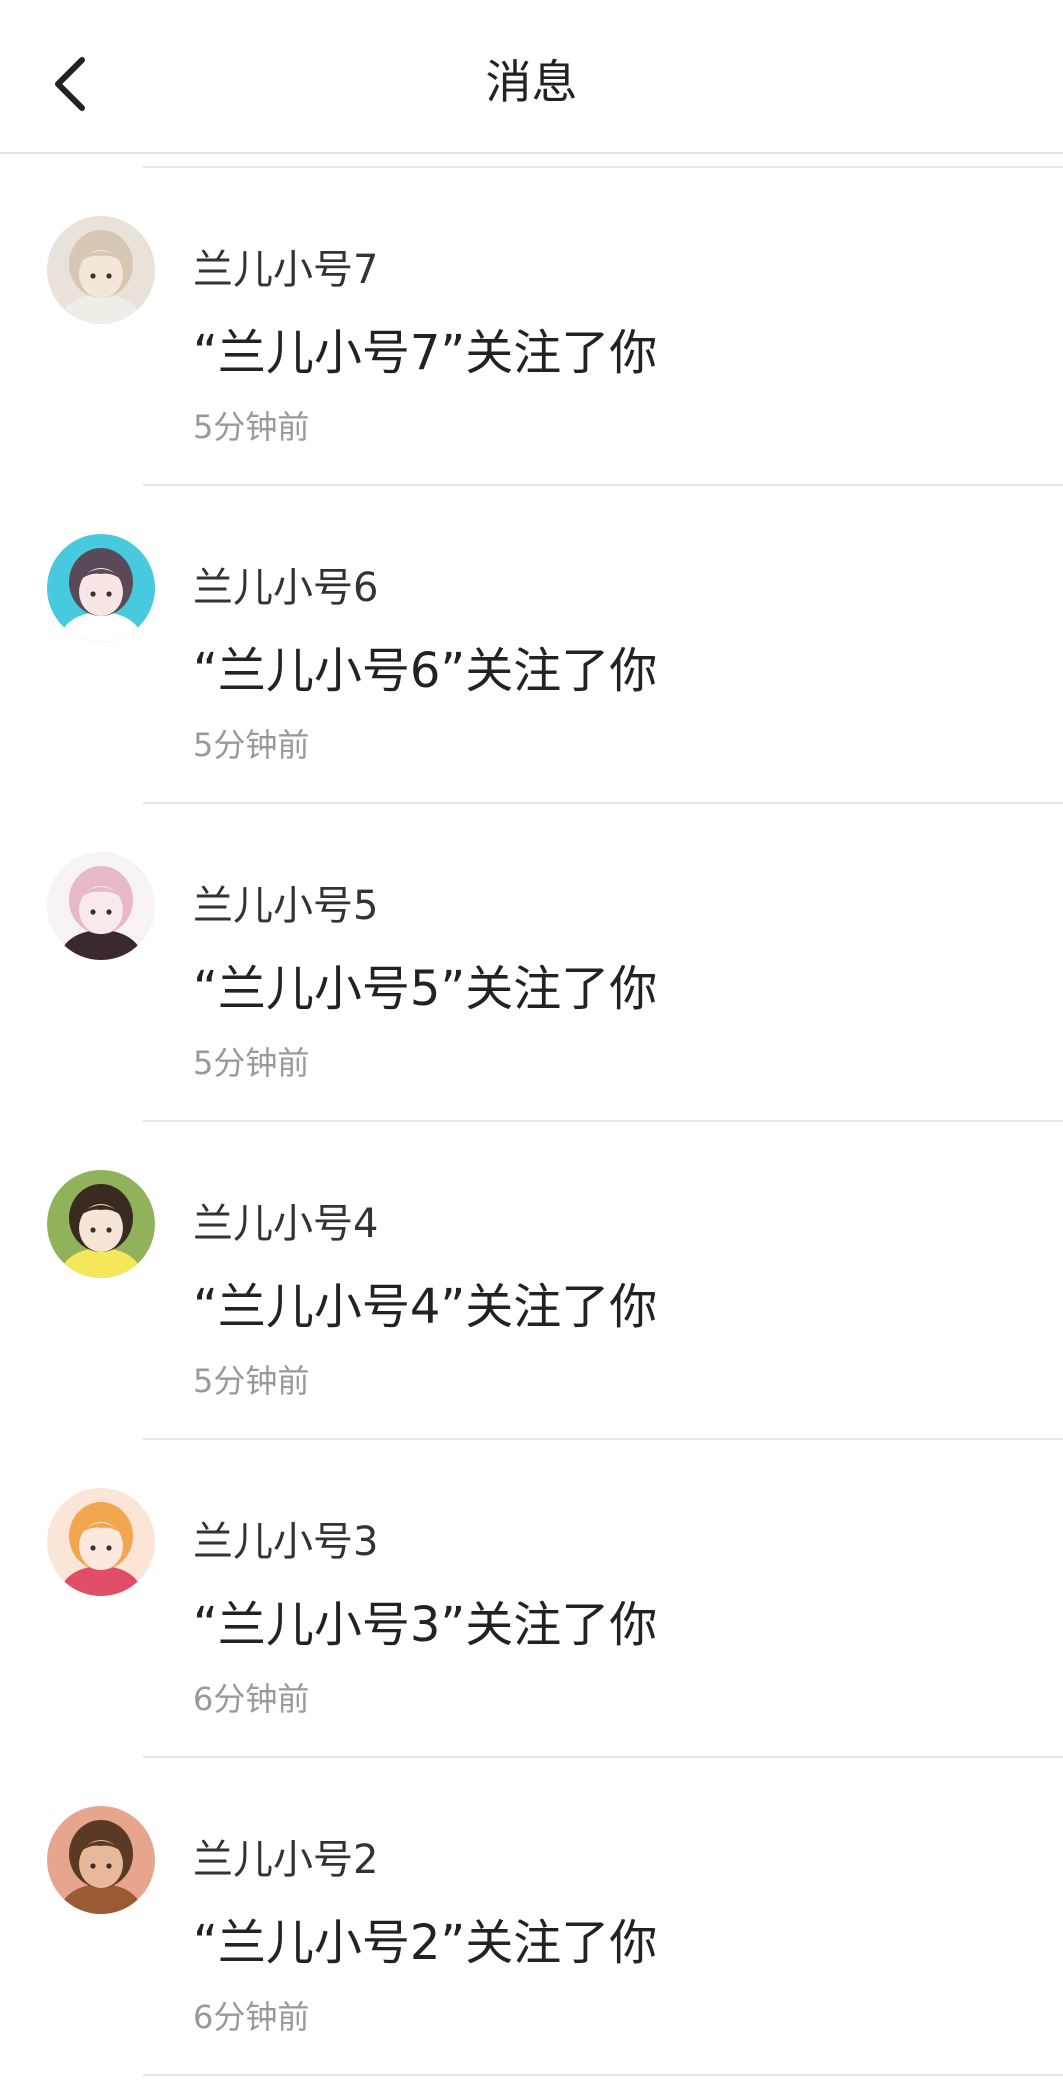  What do you see at coordinates (285, 270) in the screenshot?
I see `sender-name: 兰儿小号7` at bounding box center [285, 270].